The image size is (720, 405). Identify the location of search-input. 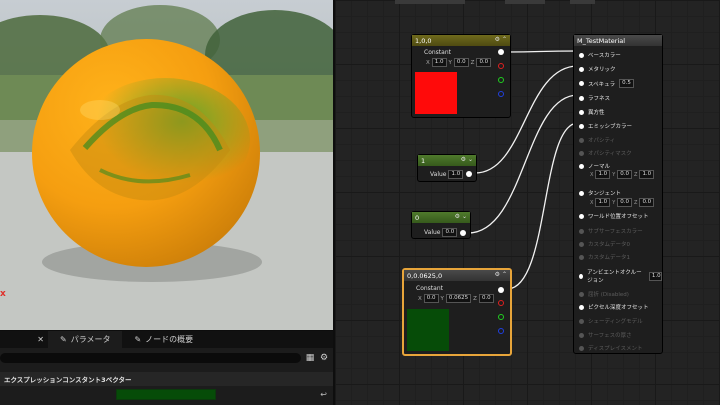
(150, 357).